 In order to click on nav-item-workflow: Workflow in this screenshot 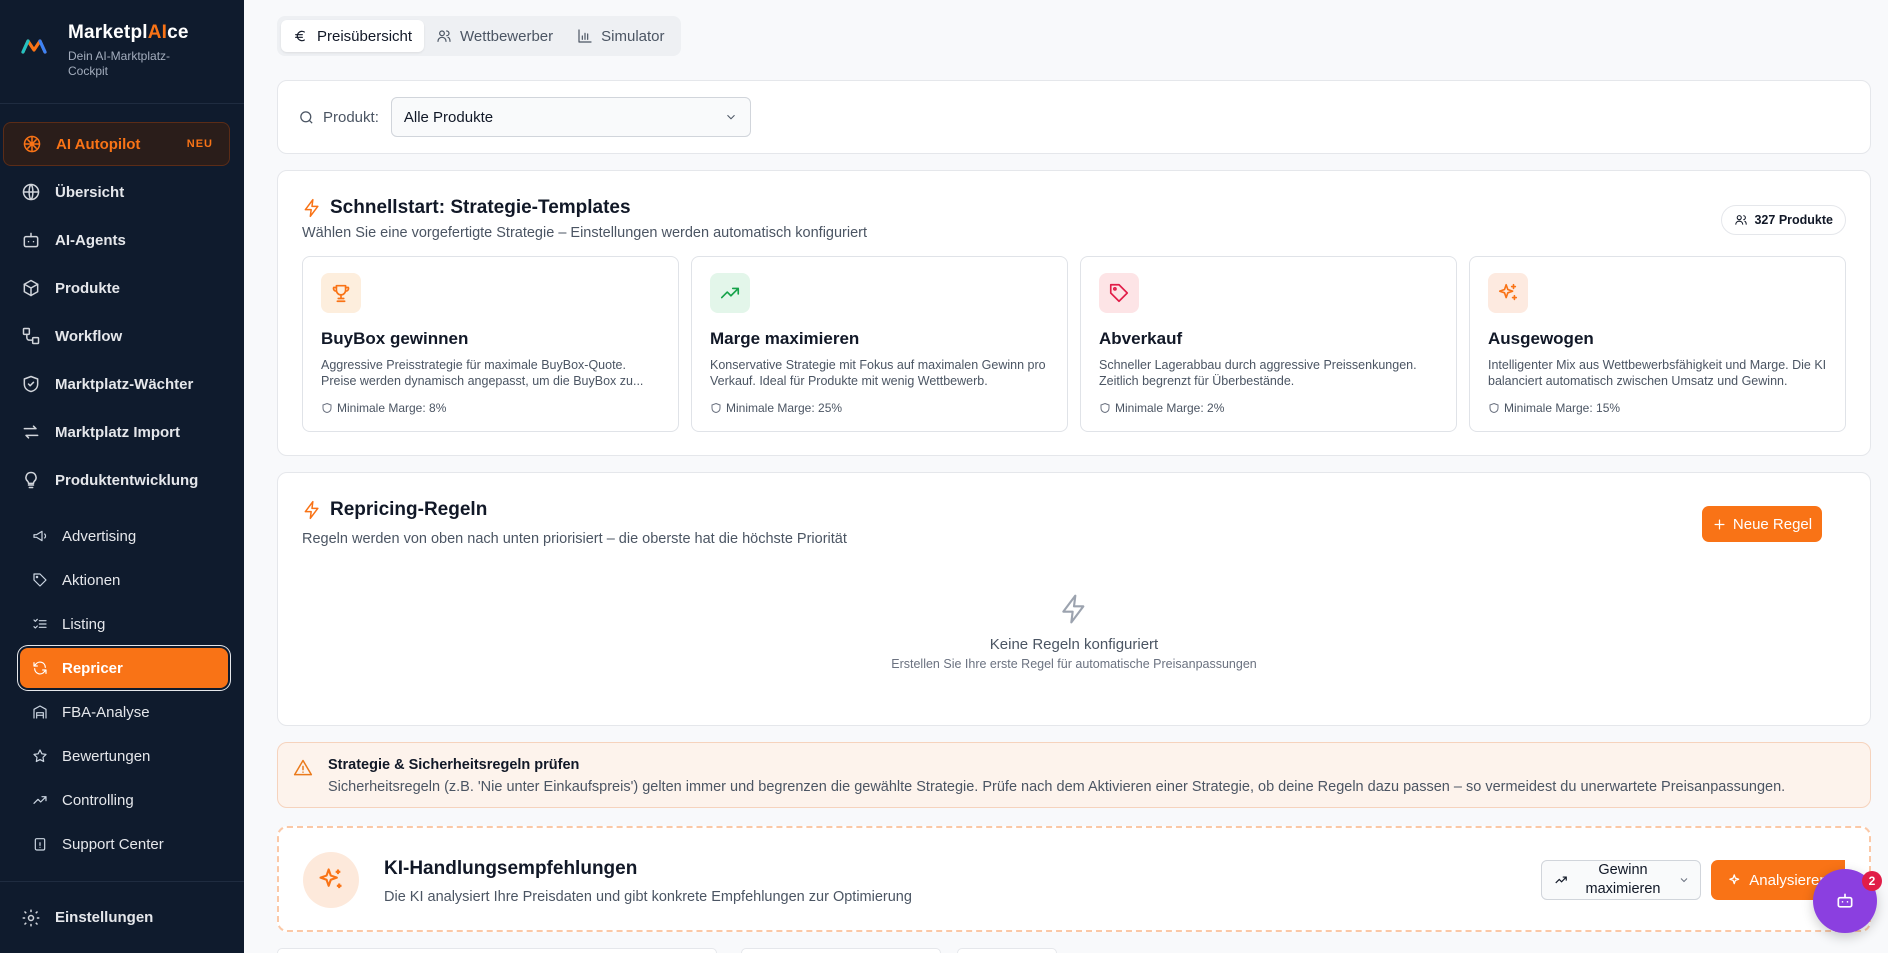, I will do `click(116, 336)`.